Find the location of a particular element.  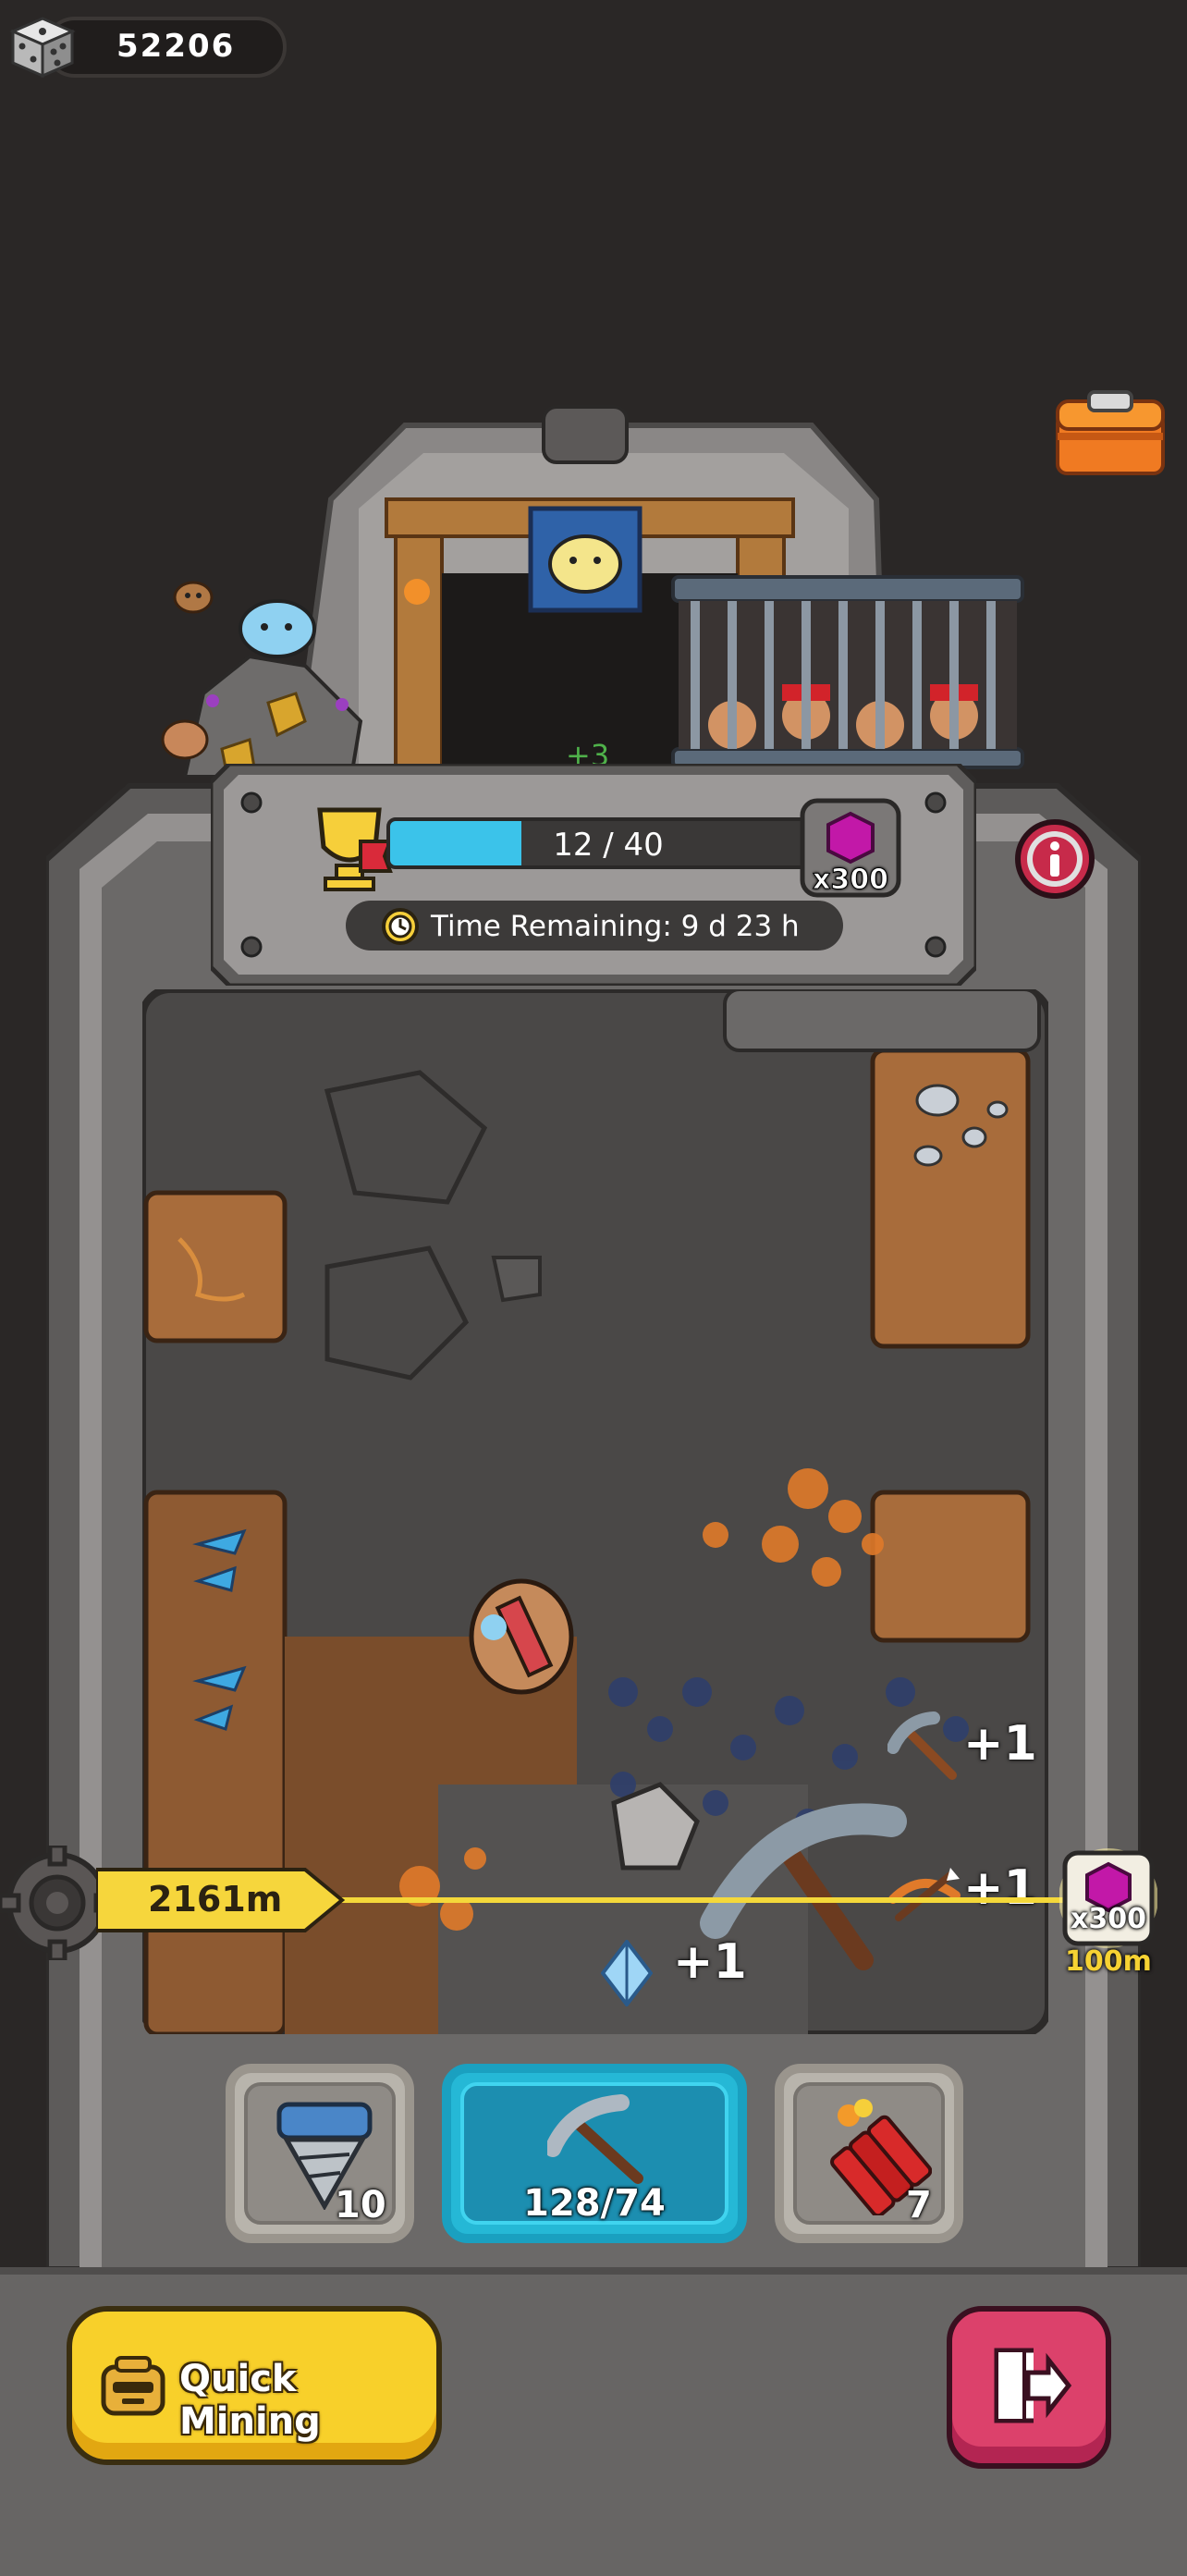

dynamite-count: 7 is located at coordinates (919, 2205).